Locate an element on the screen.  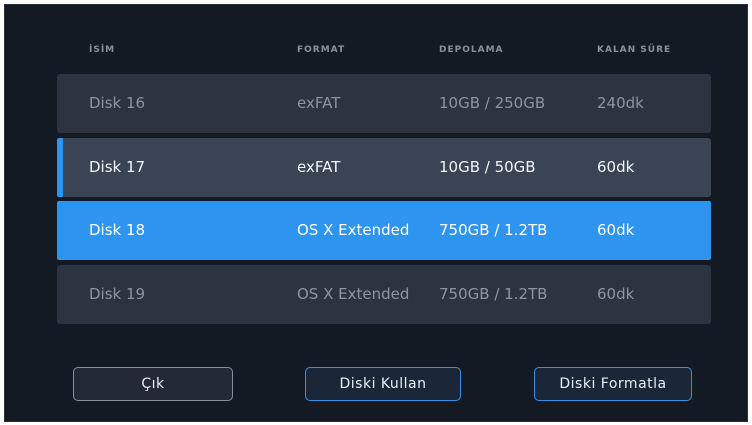
disk-row-17: Disk 17 exFAT 10GB / 50GB 60dk is located at coordinates (384, 167).